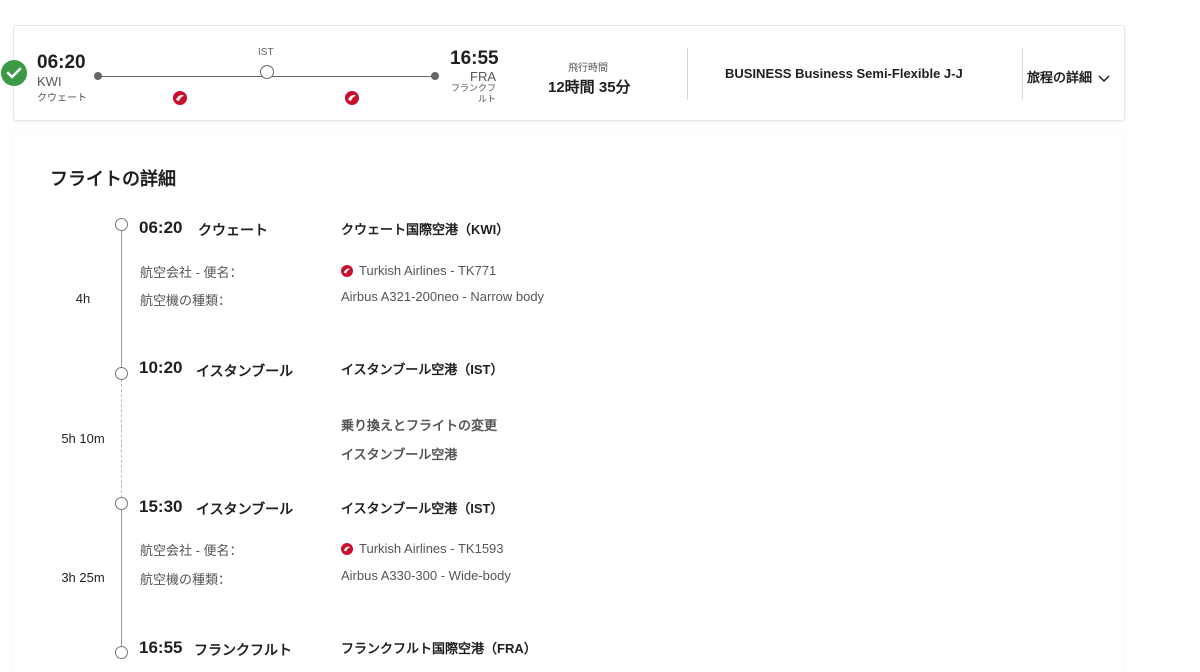 The width and height of the screenshot is (1200, 672). What do you see at coordinates (121, 438) in the screenshot?
I see `timeline-layover-line` at bounding box center [121, 438].